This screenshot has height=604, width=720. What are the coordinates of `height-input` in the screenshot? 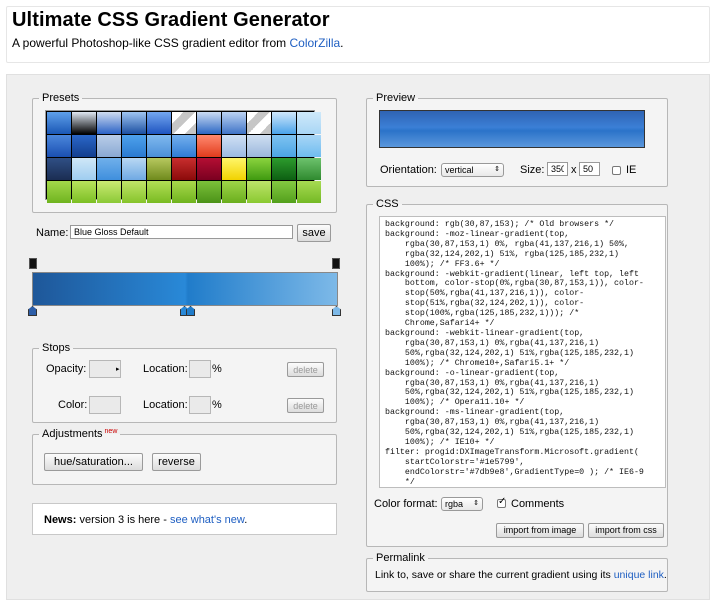 It's located at (589, 169).